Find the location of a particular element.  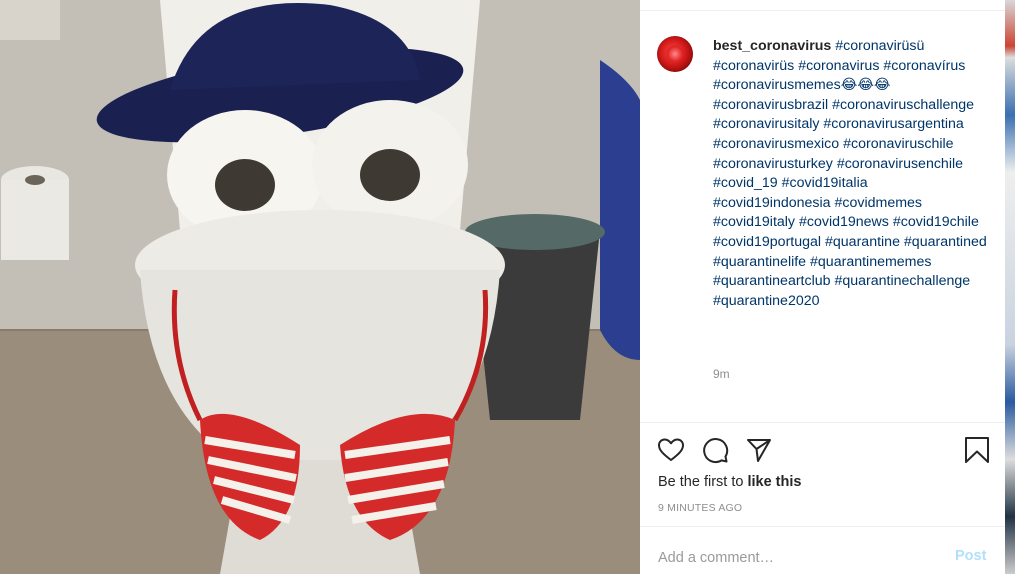

hashtag-link: #covid19news is located at coordinates (844, 222).